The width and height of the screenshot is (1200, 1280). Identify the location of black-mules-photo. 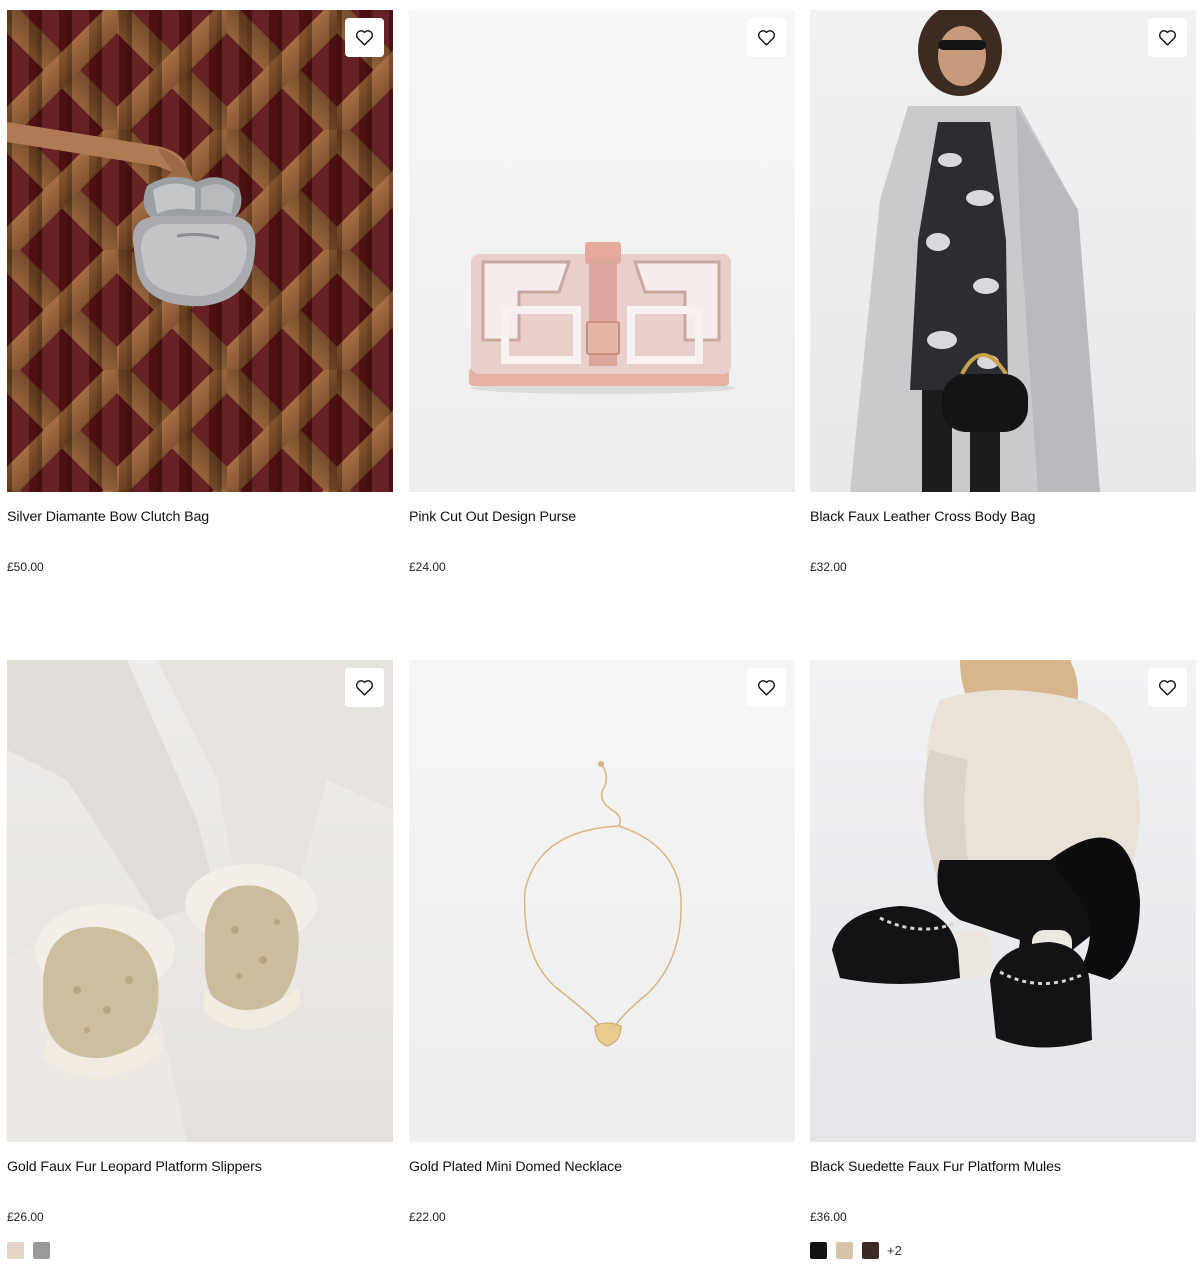
(986, 854).